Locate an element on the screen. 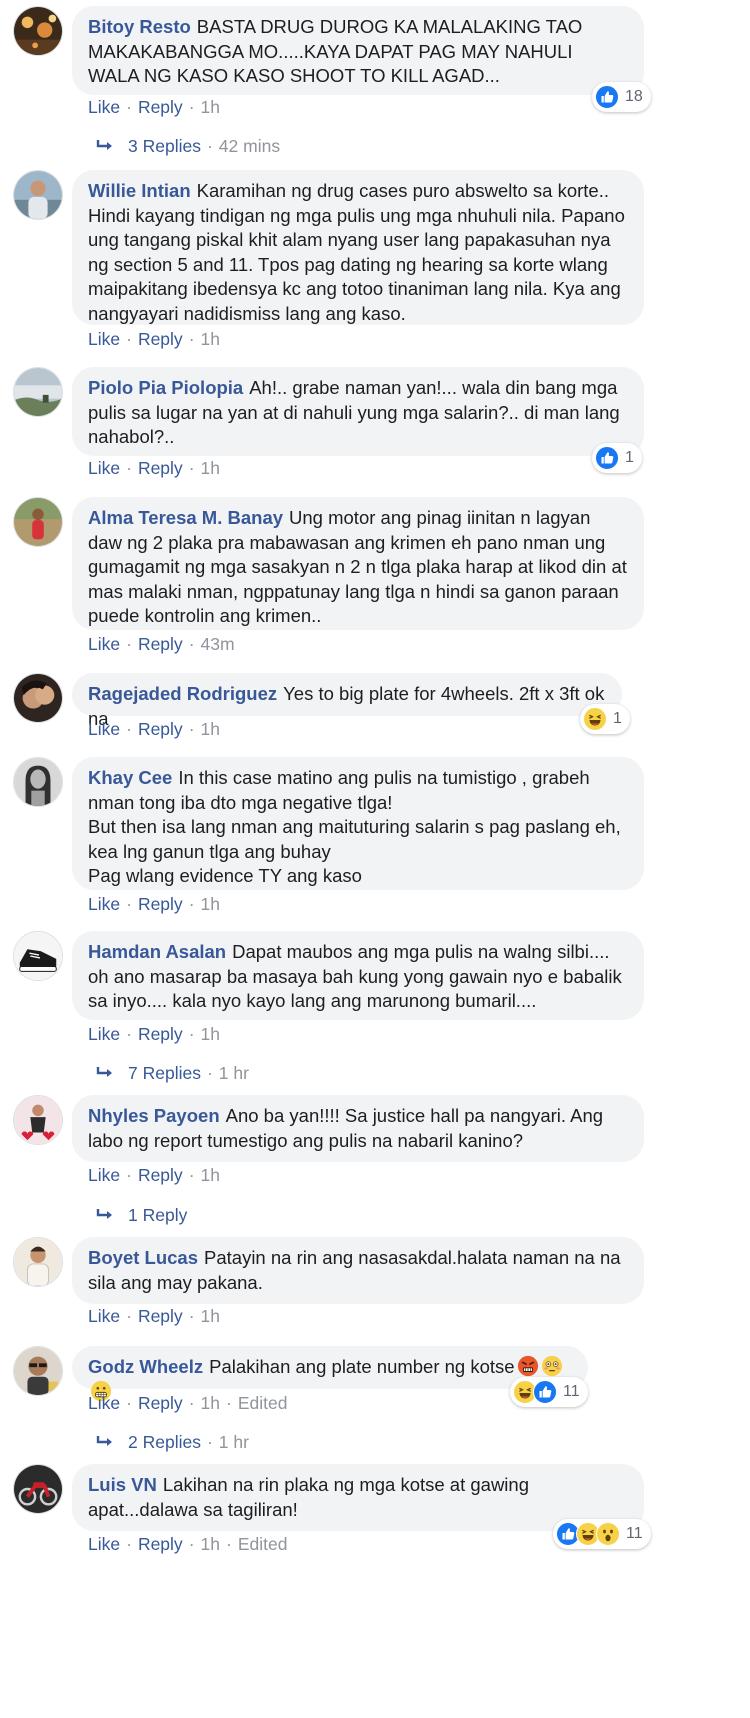  landscape-avatar-icon is located at coordinates (38, 392).